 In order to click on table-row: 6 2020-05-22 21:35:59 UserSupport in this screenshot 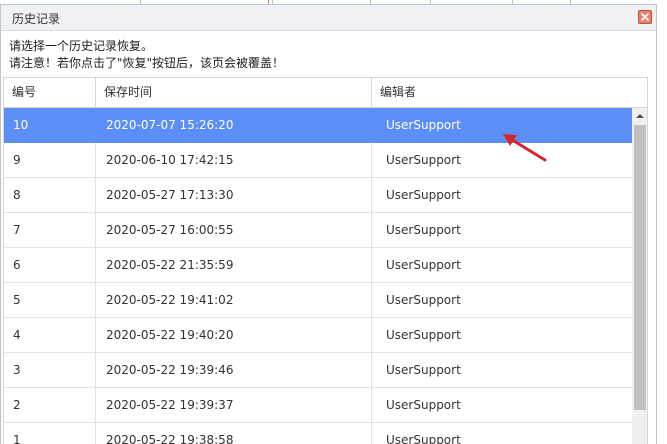, I will do `click(318, 265)`.